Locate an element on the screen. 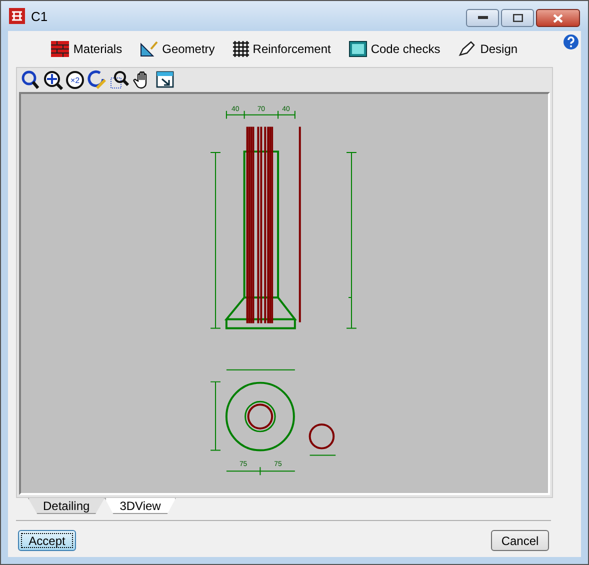 The height and width of the screenshot is (565, 589). close-button is located at coordinates (558, 18).